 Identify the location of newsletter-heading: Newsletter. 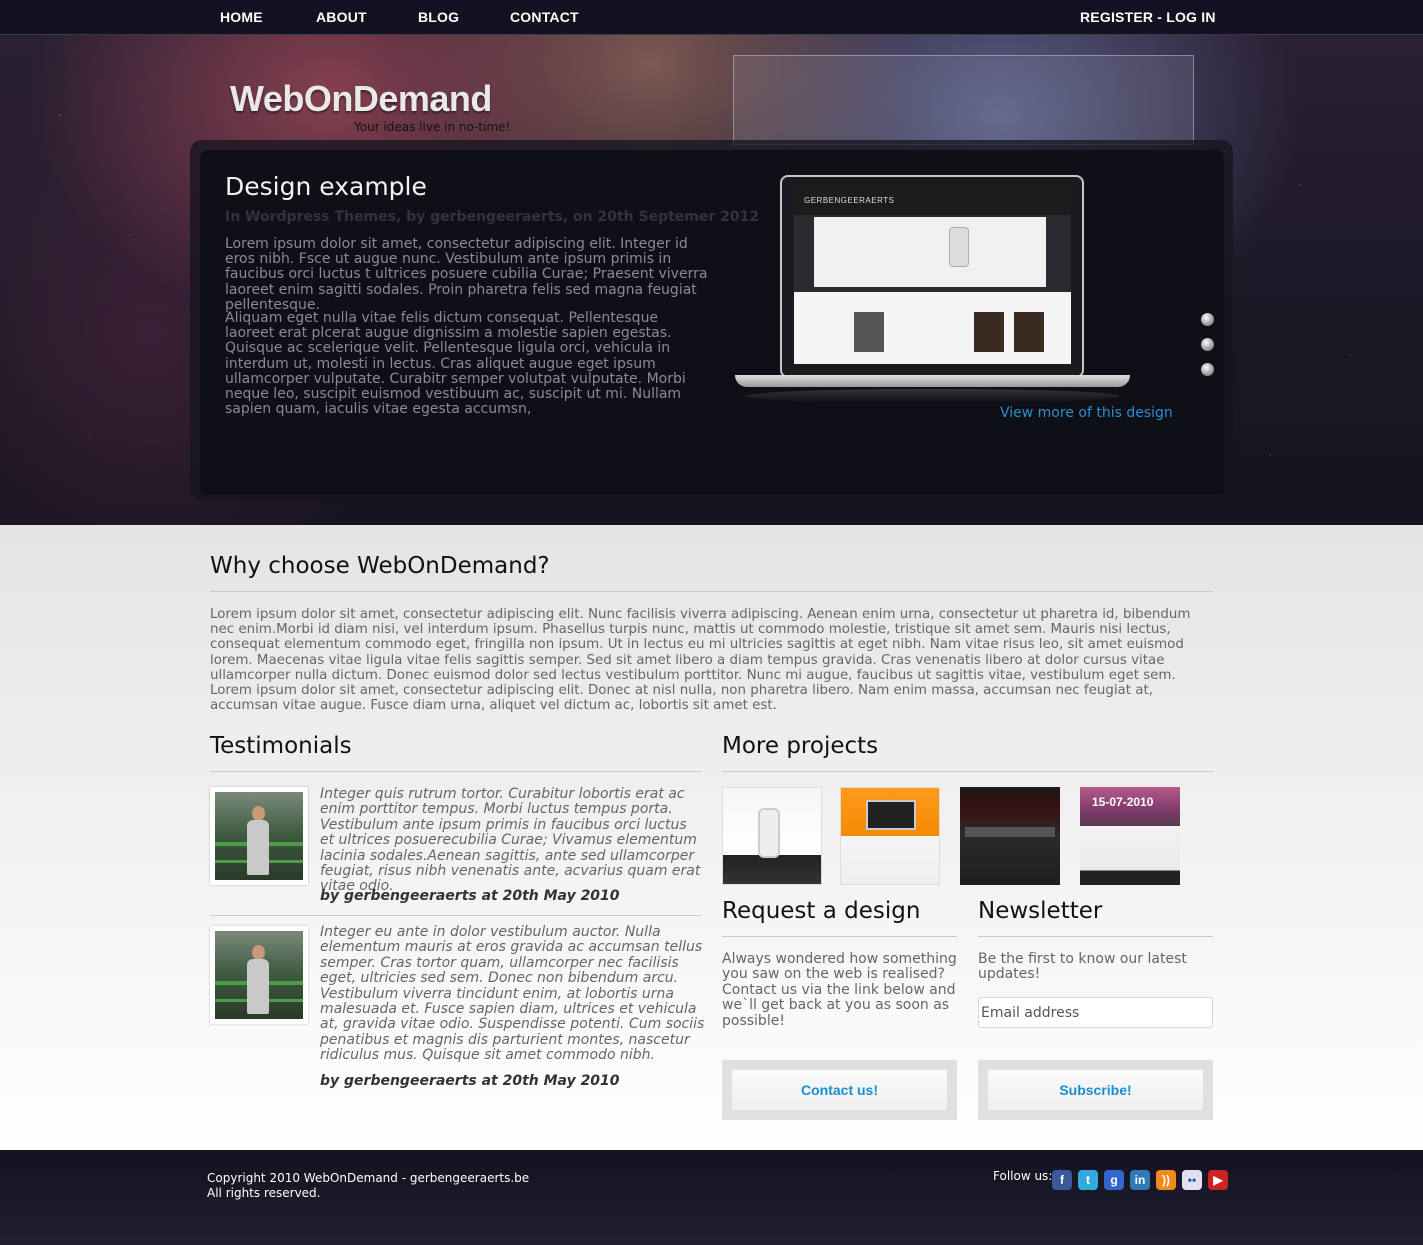
(1040, 911).